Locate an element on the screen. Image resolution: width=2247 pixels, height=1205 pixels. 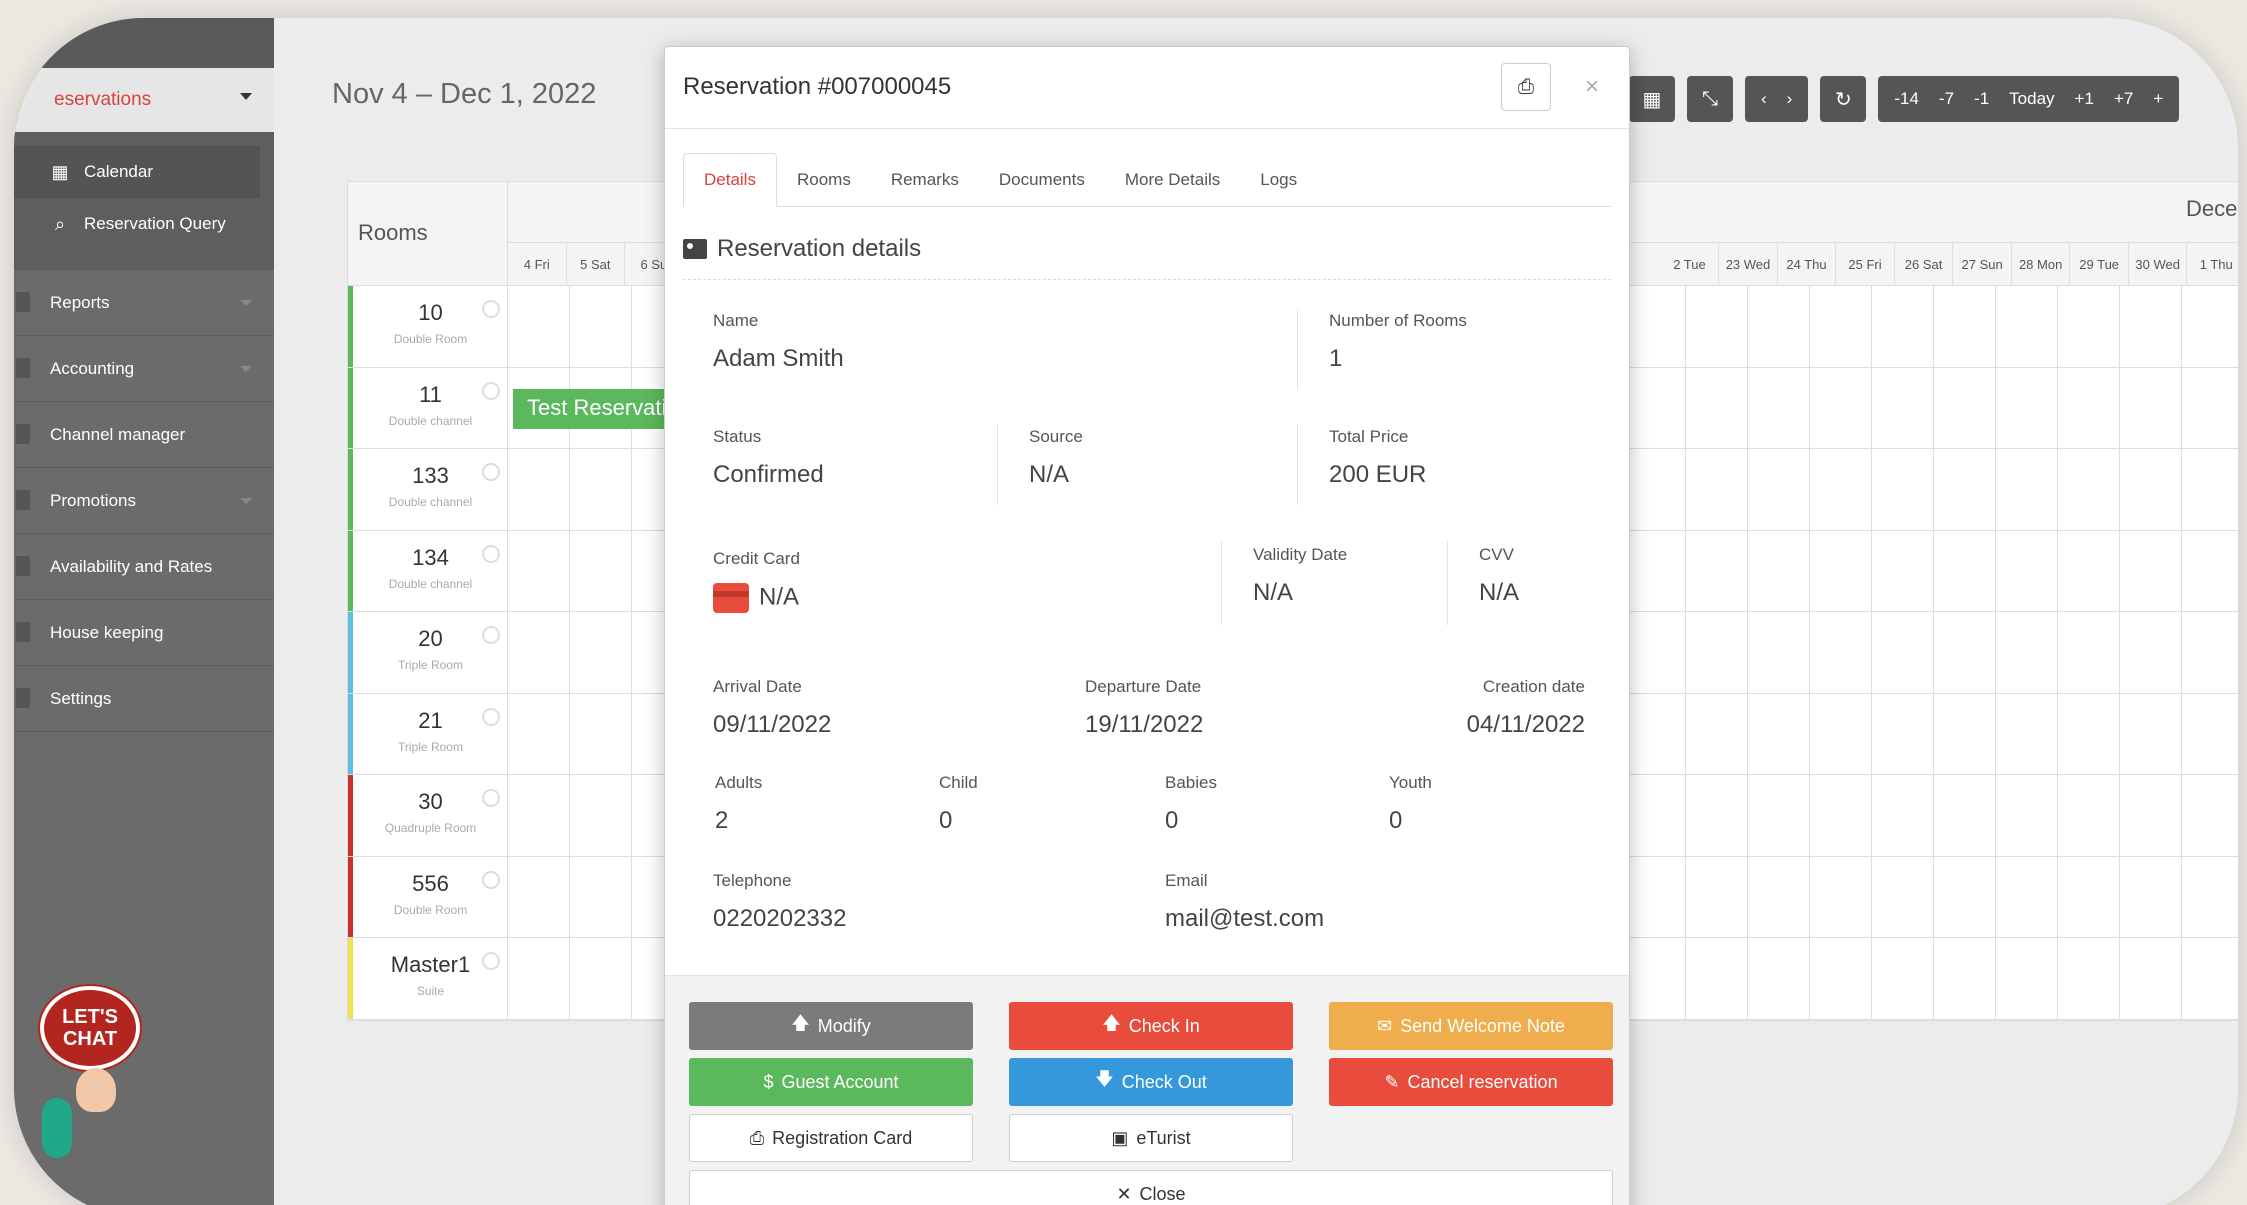
field-cvv: CVV N/A is located at coordinates (1499, 576).